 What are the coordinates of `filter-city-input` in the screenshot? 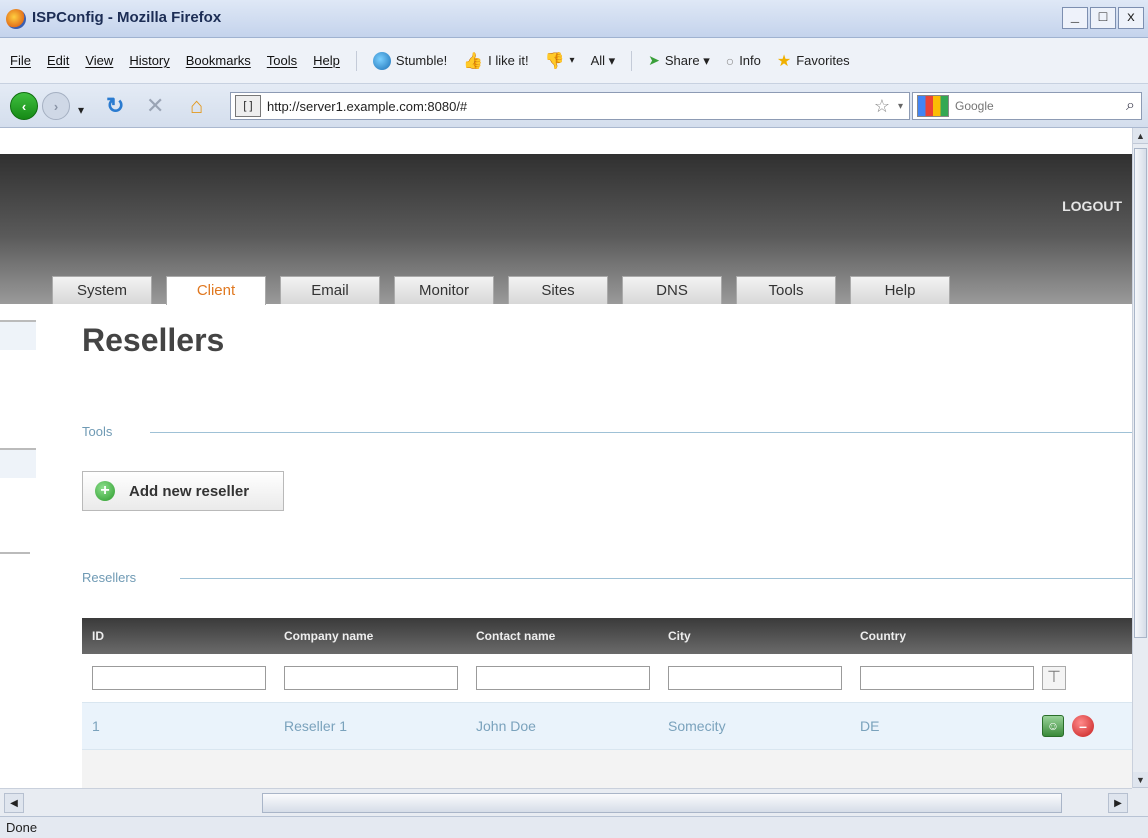 It's located at (755, 678).